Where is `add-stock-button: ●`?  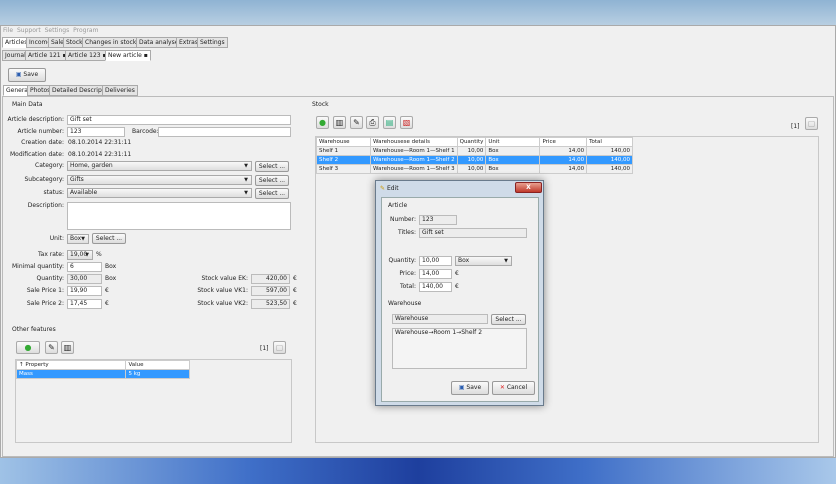 add-stock-button: ● is located at coordinates (322, 122).